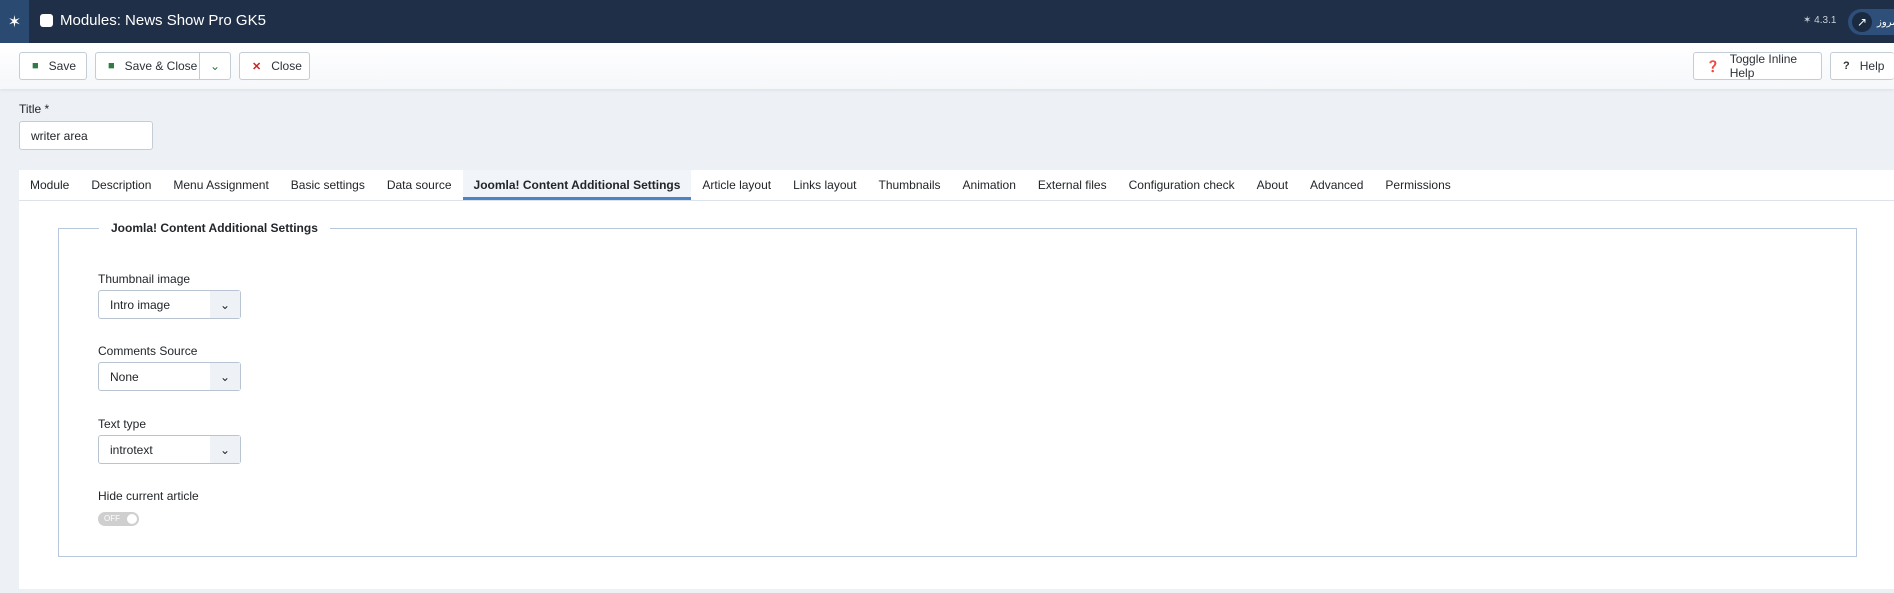  Describe the element at coordinates (274, 66) in the screenshot. I see `close-button: ✕ Close` at that location.